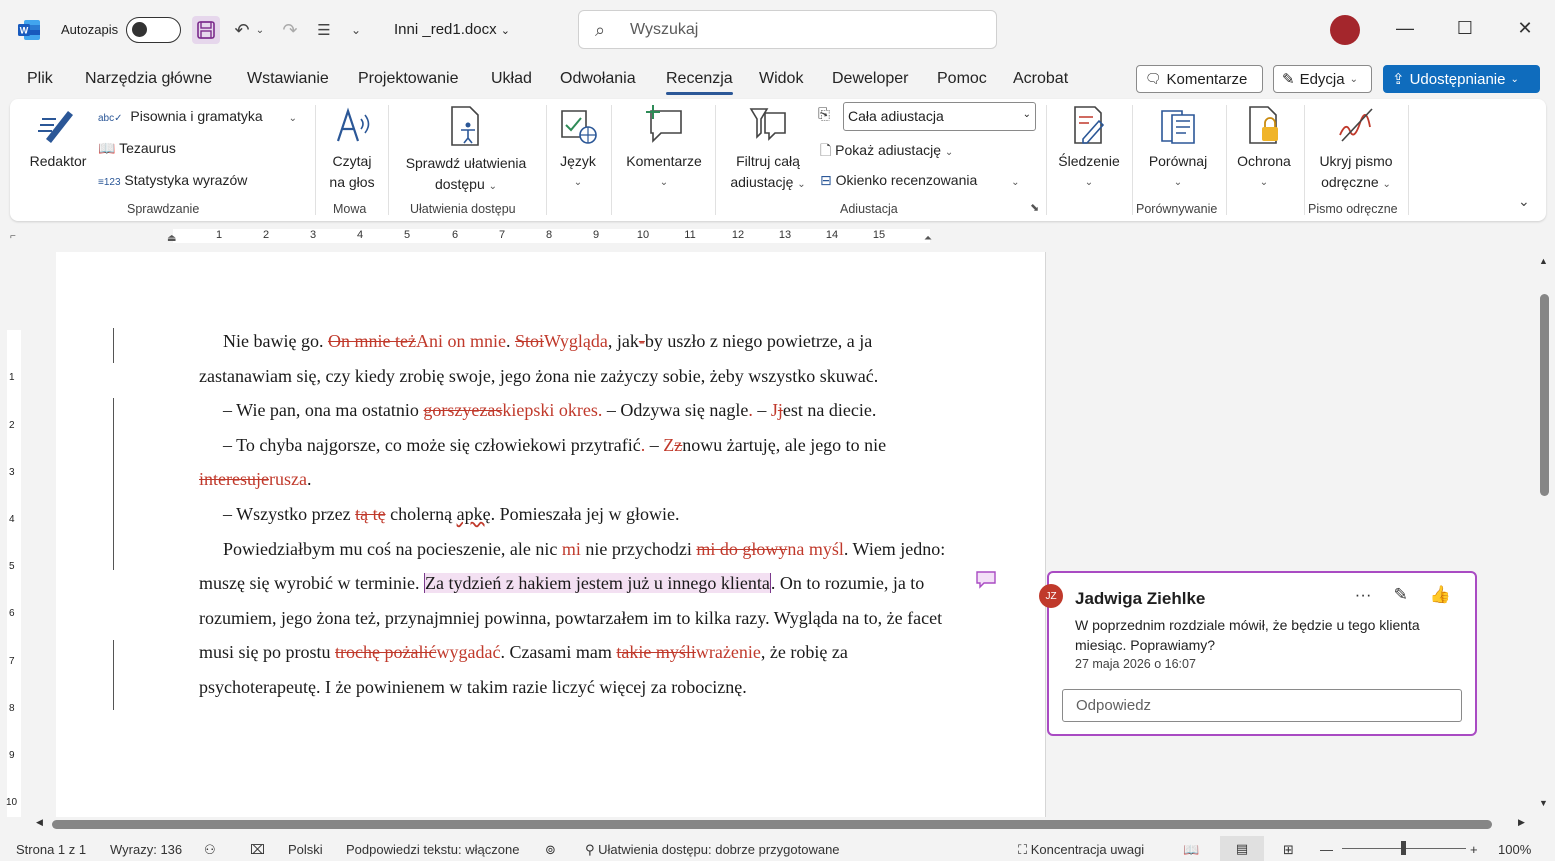 The width and height of the screenshot is (1555, 861). I want to click on numbering-icon: ☰, so click(324, 30).